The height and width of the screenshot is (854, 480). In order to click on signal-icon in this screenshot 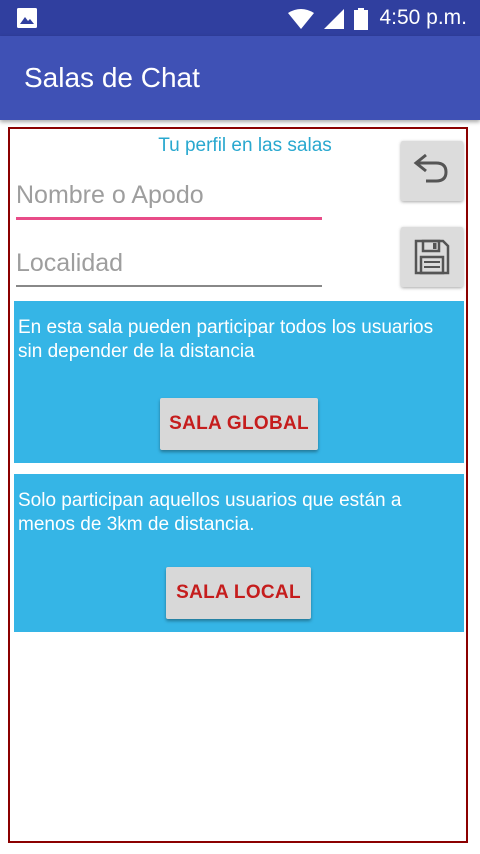, I will do `click(334, 21)`.